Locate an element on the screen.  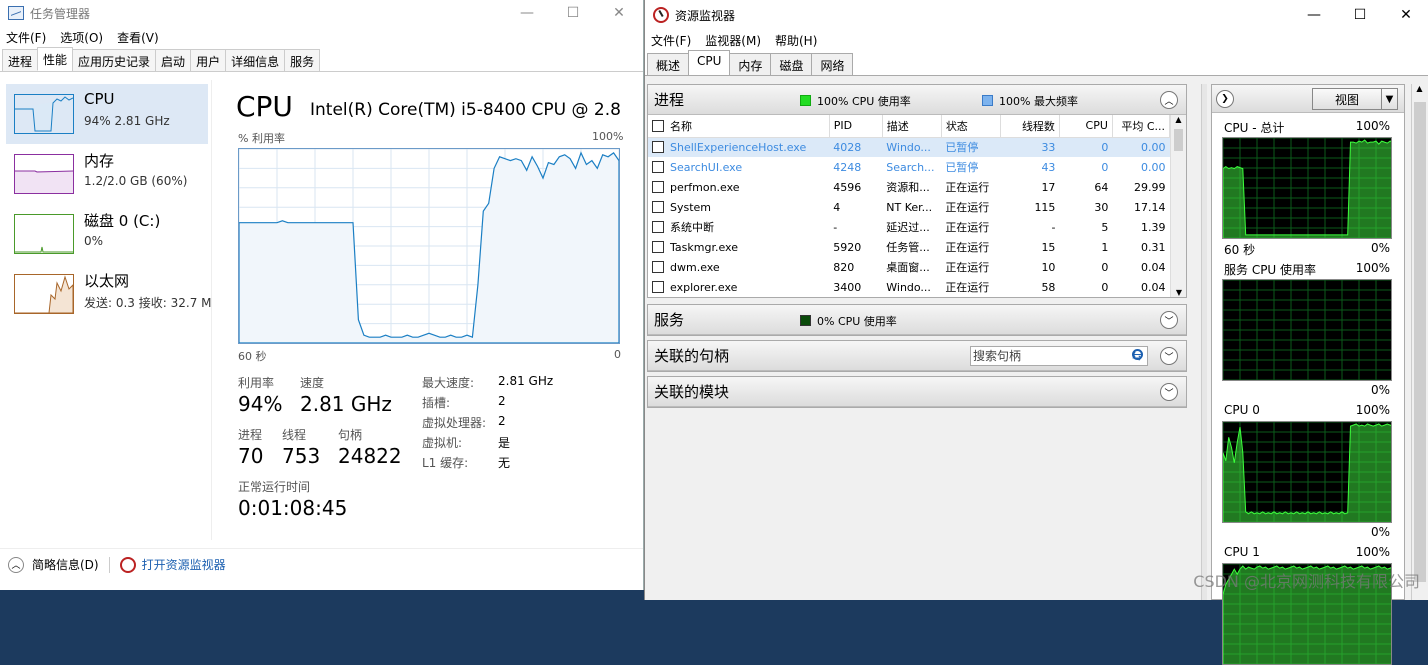
rm-menu-help: 帮助(H) is located at coordinates (796, 40).